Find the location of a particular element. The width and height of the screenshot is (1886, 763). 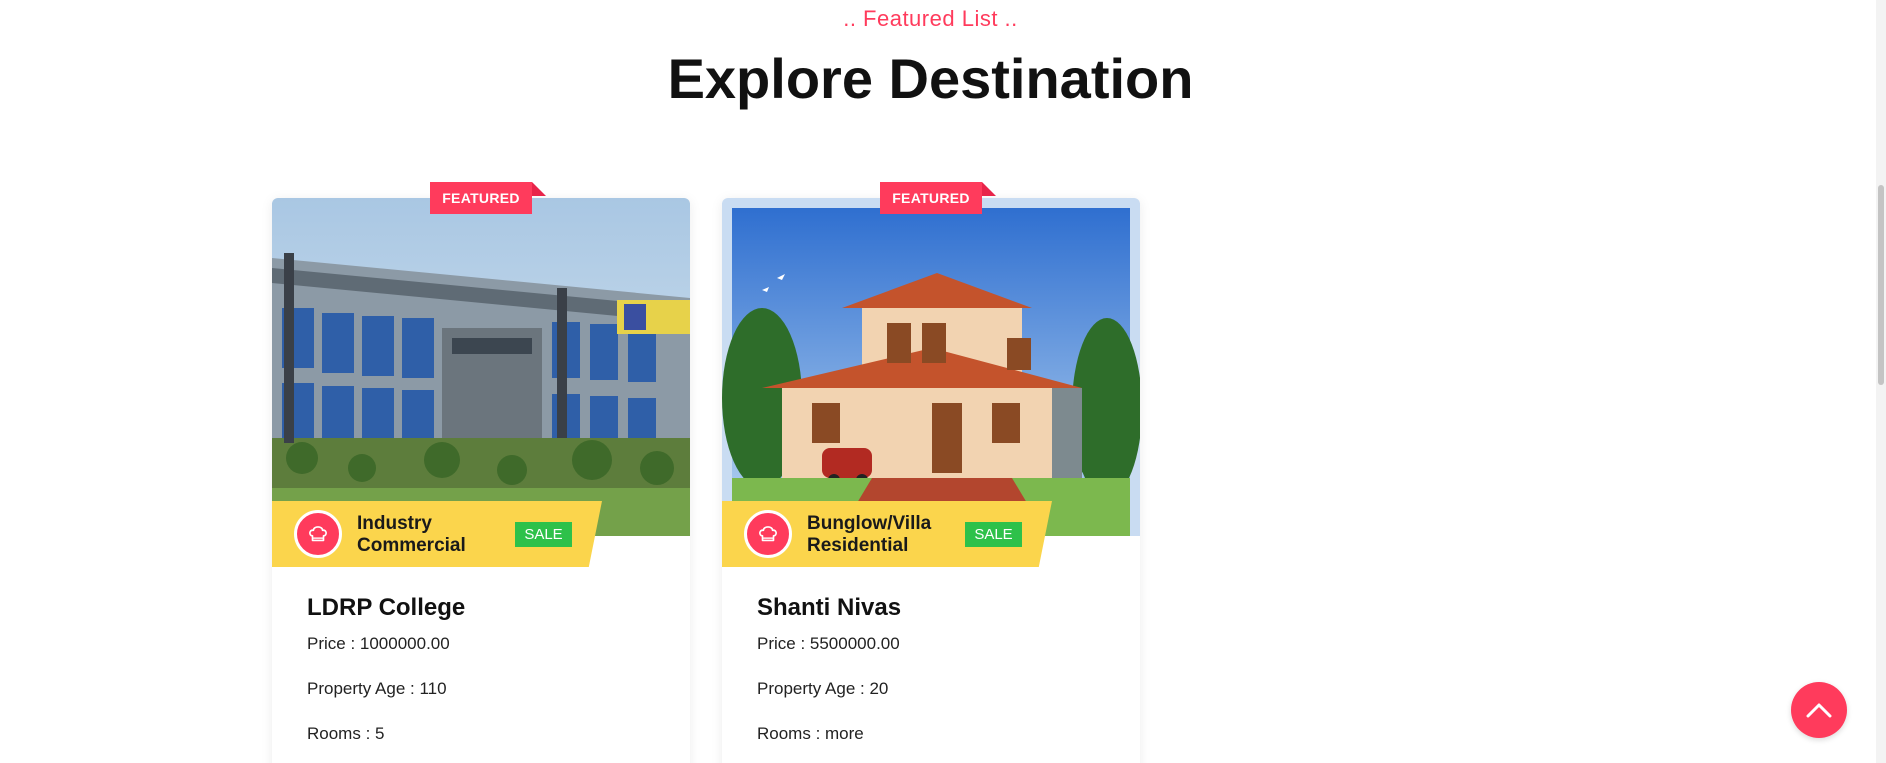

scroll-to-top-button is located at coordinates (1819, 710).